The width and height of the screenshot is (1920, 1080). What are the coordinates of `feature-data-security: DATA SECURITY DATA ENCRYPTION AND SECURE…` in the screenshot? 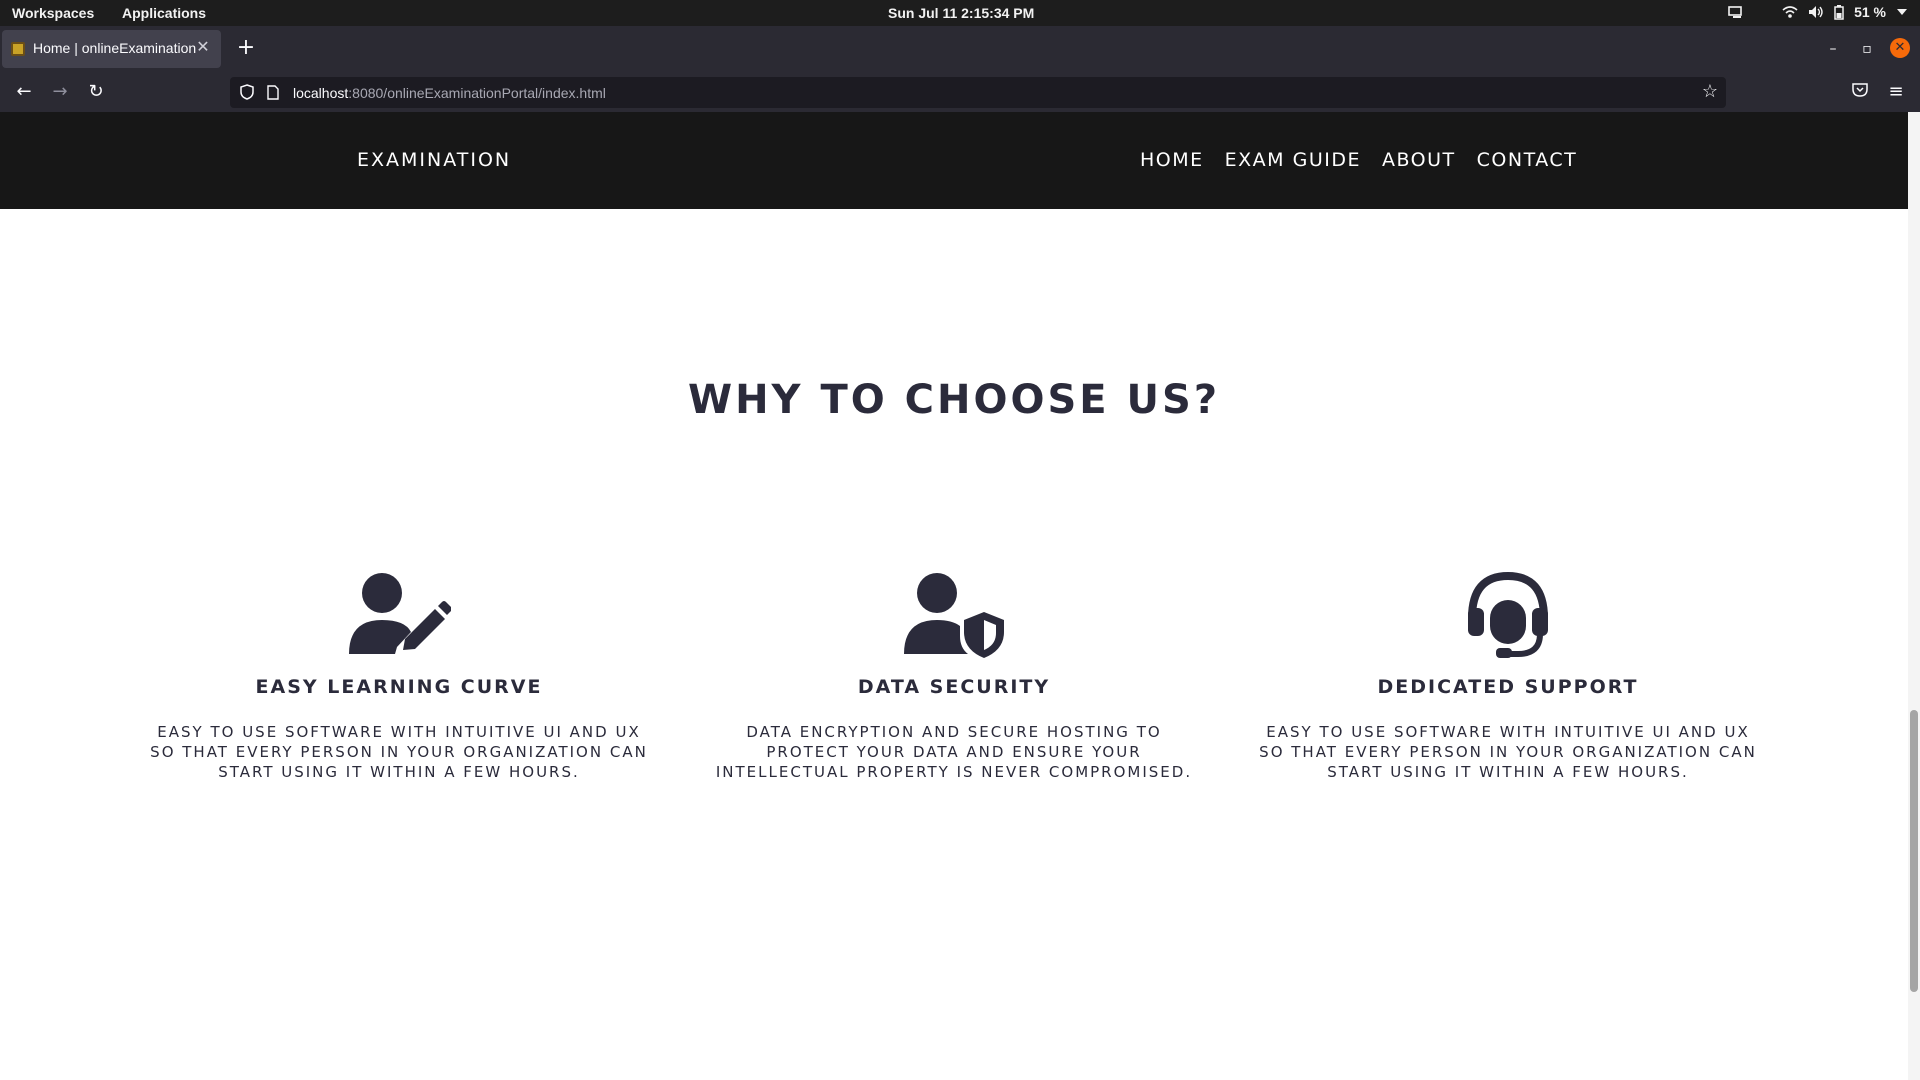 It's located at (954, 677).